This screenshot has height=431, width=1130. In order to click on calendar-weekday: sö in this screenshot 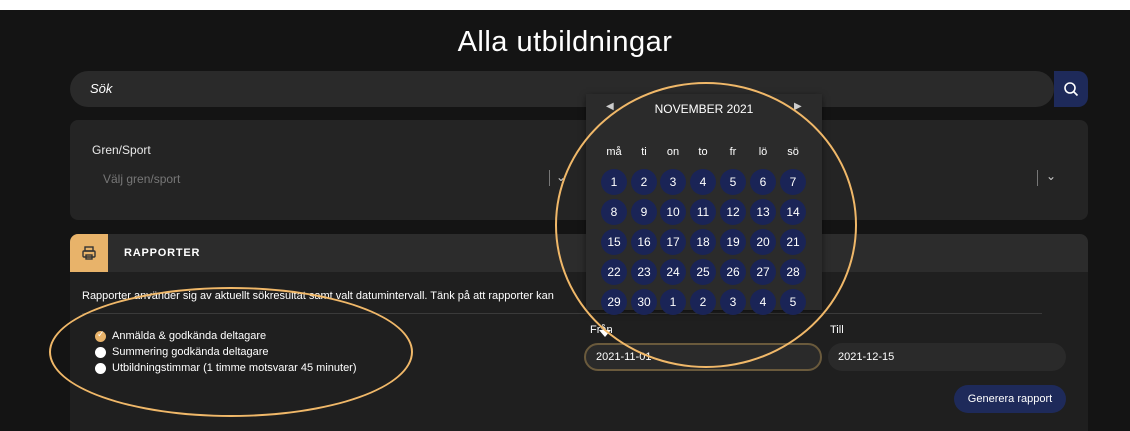, I will do `click(793, 152)`.